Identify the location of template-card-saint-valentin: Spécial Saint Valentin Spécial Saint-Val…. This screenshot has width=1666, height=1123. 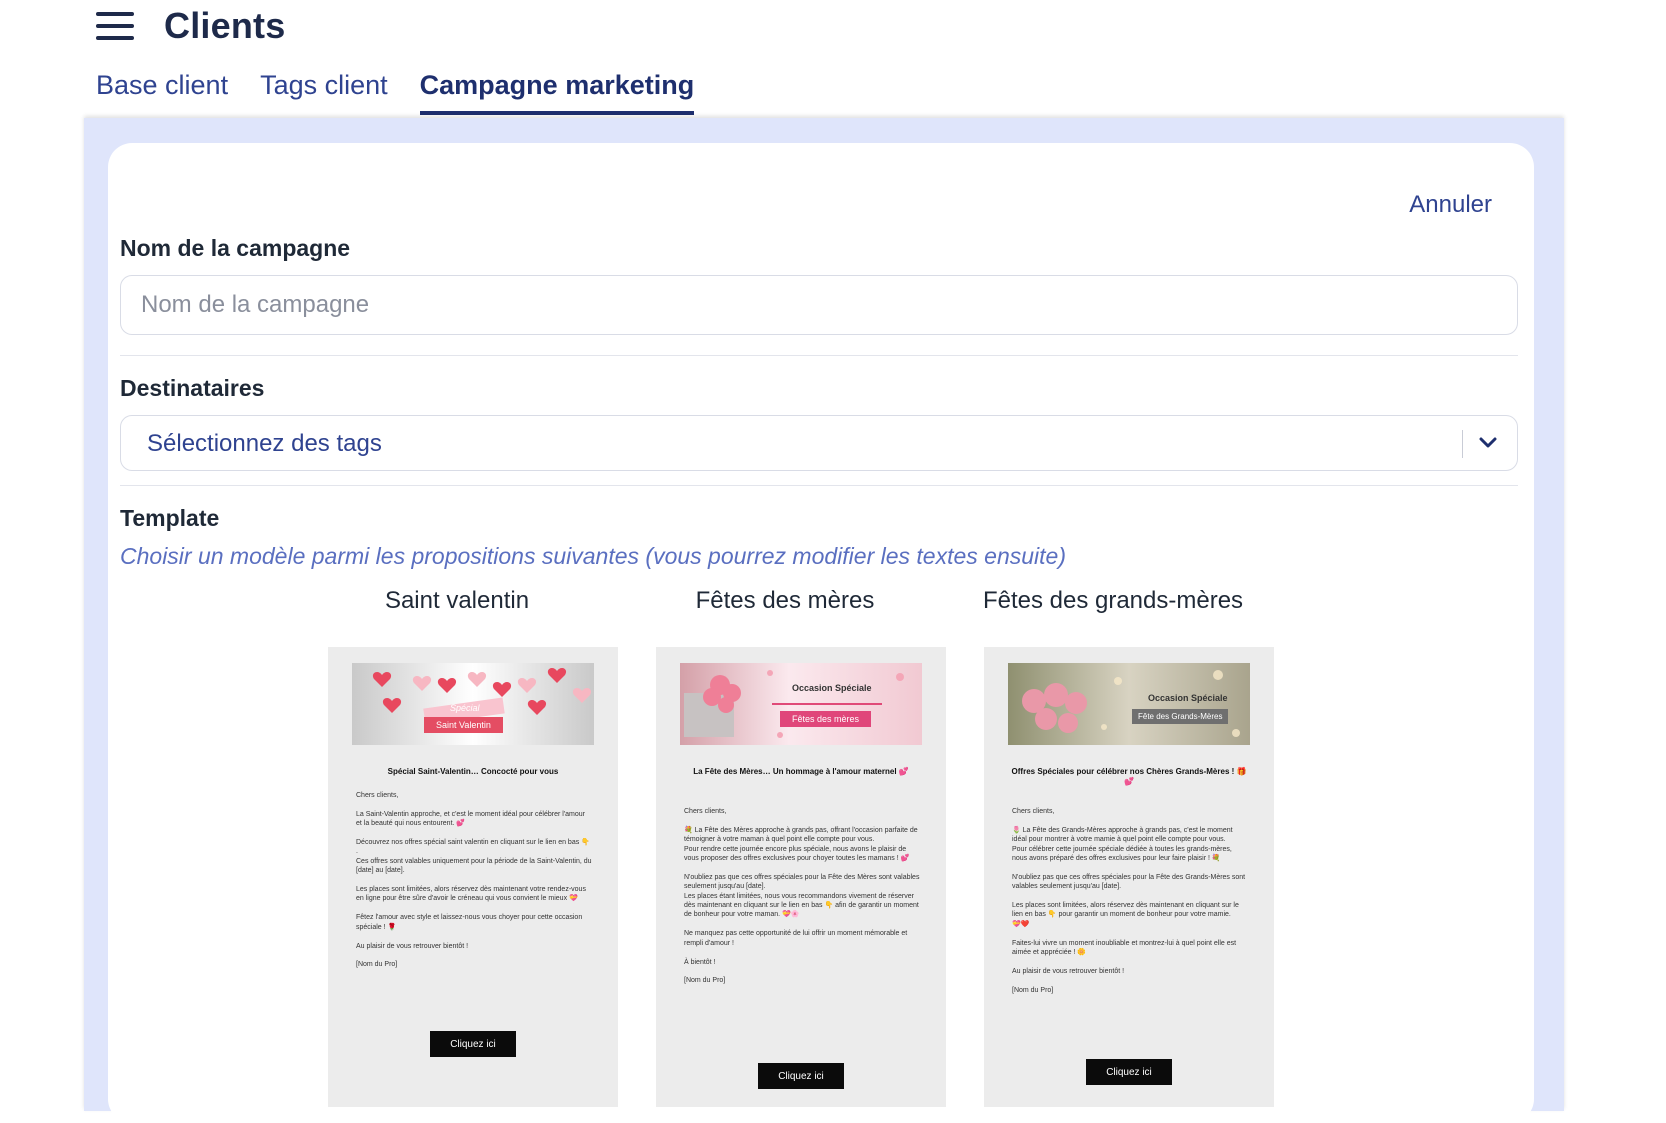
(473, 877).